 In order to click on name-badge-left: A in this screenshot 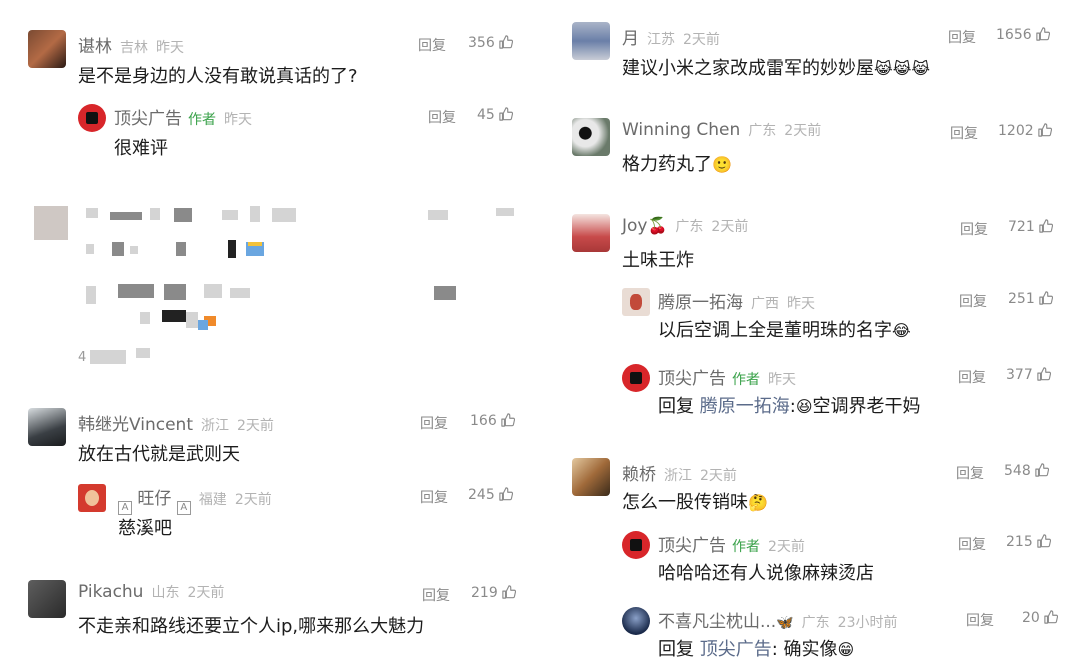, I will do `click(125, 508)`.